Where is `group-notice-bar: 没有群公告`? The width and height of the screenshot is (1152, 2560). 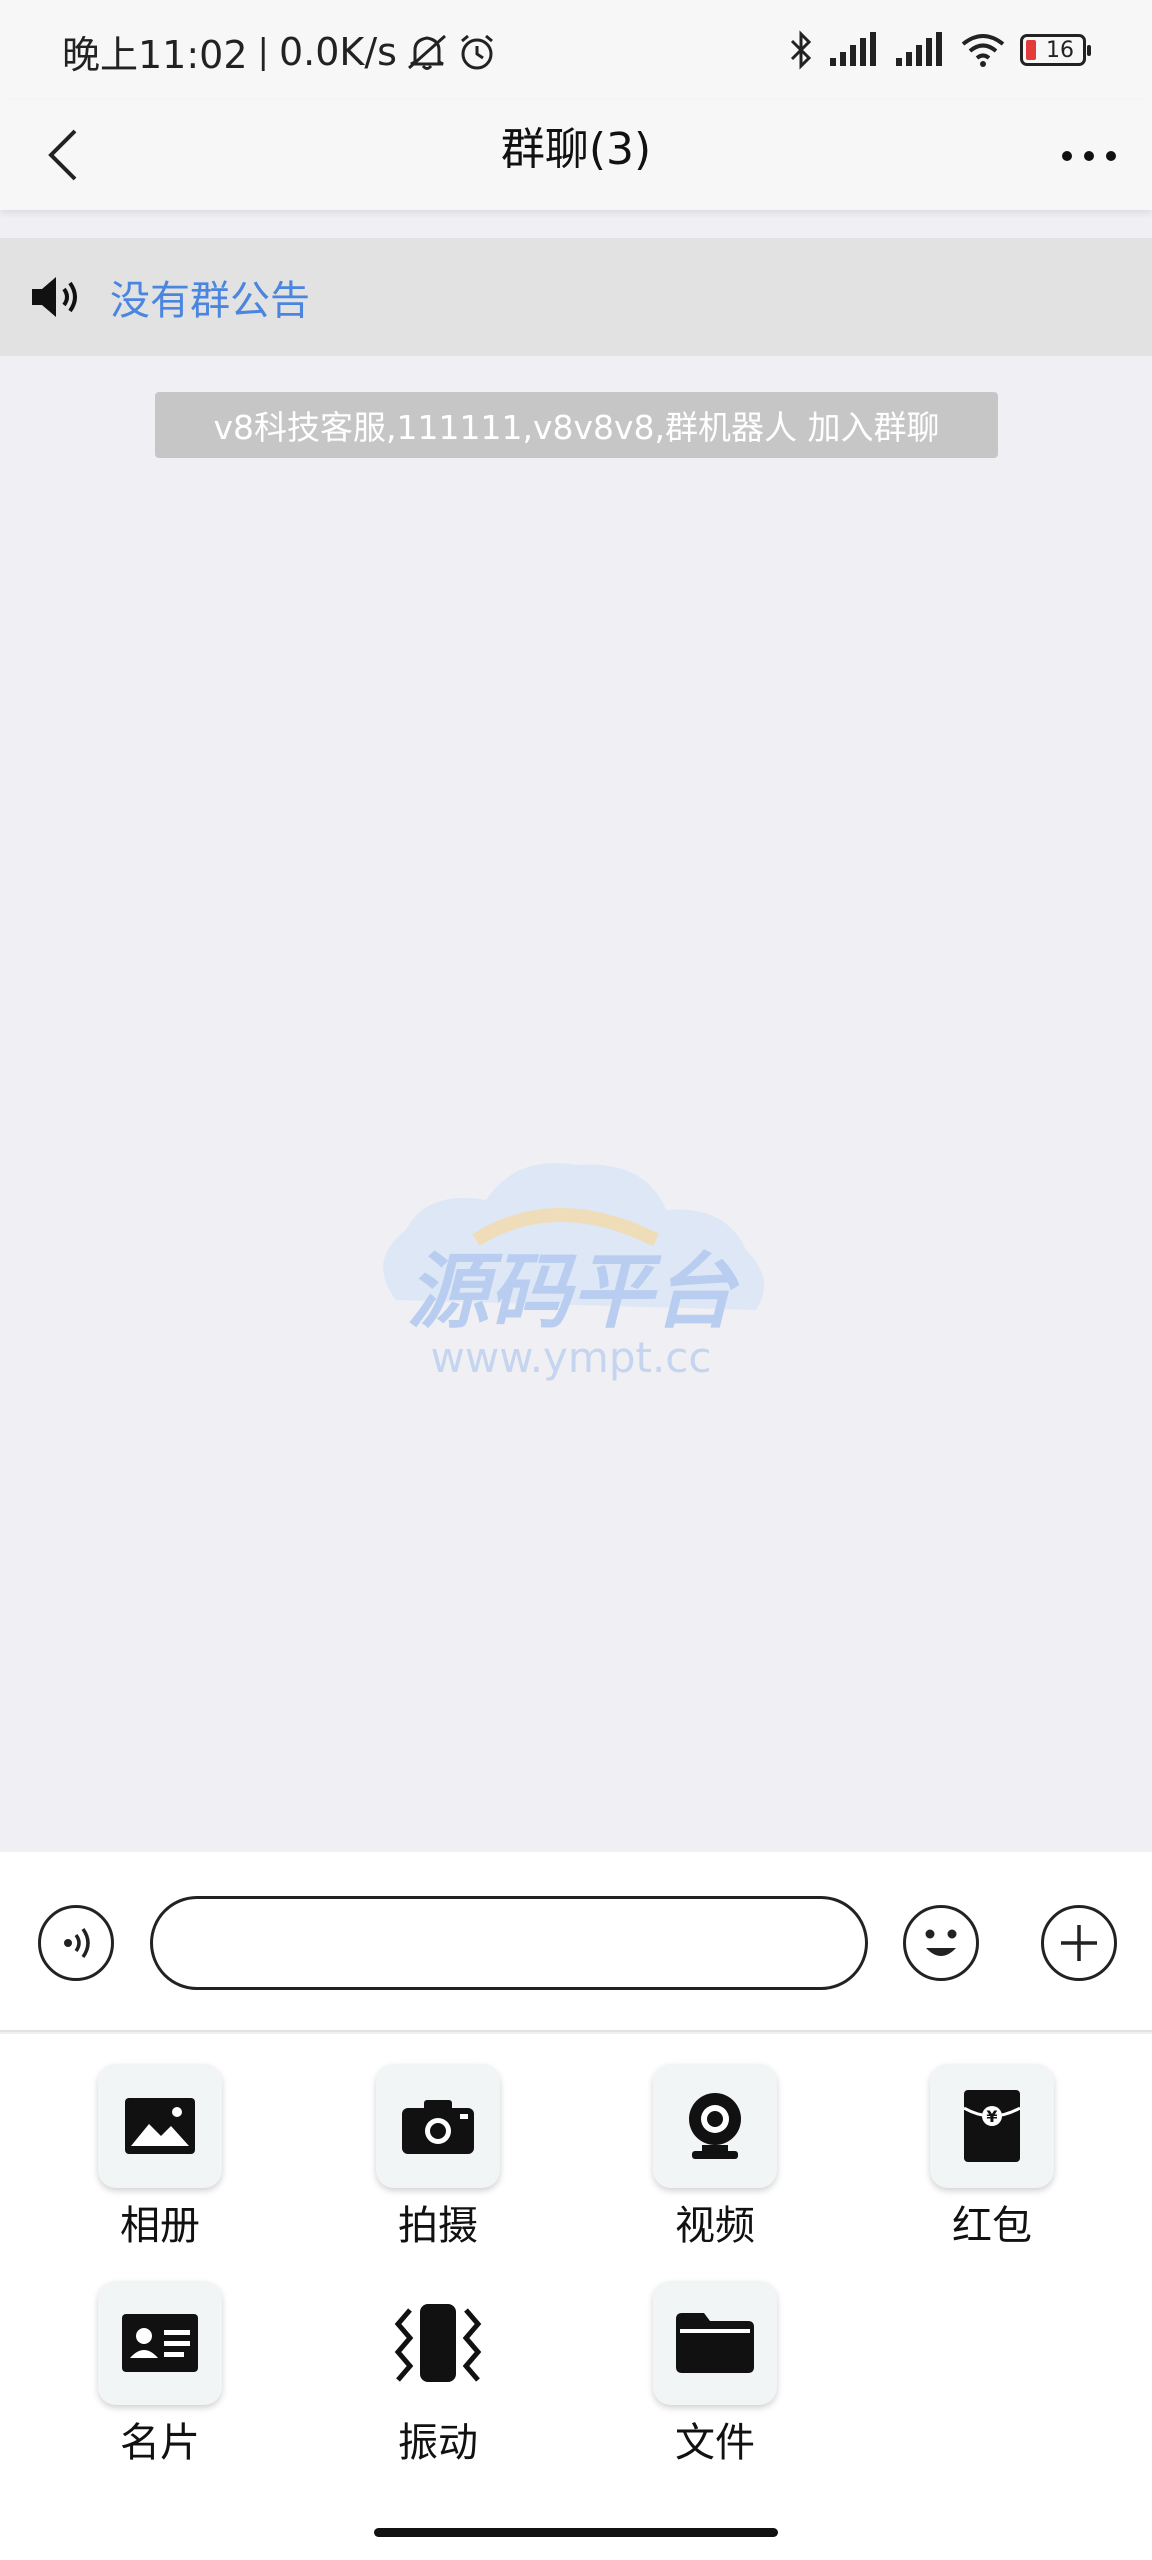 group-notice-bar: 没有群公告 is located at coordinates (576, 297).